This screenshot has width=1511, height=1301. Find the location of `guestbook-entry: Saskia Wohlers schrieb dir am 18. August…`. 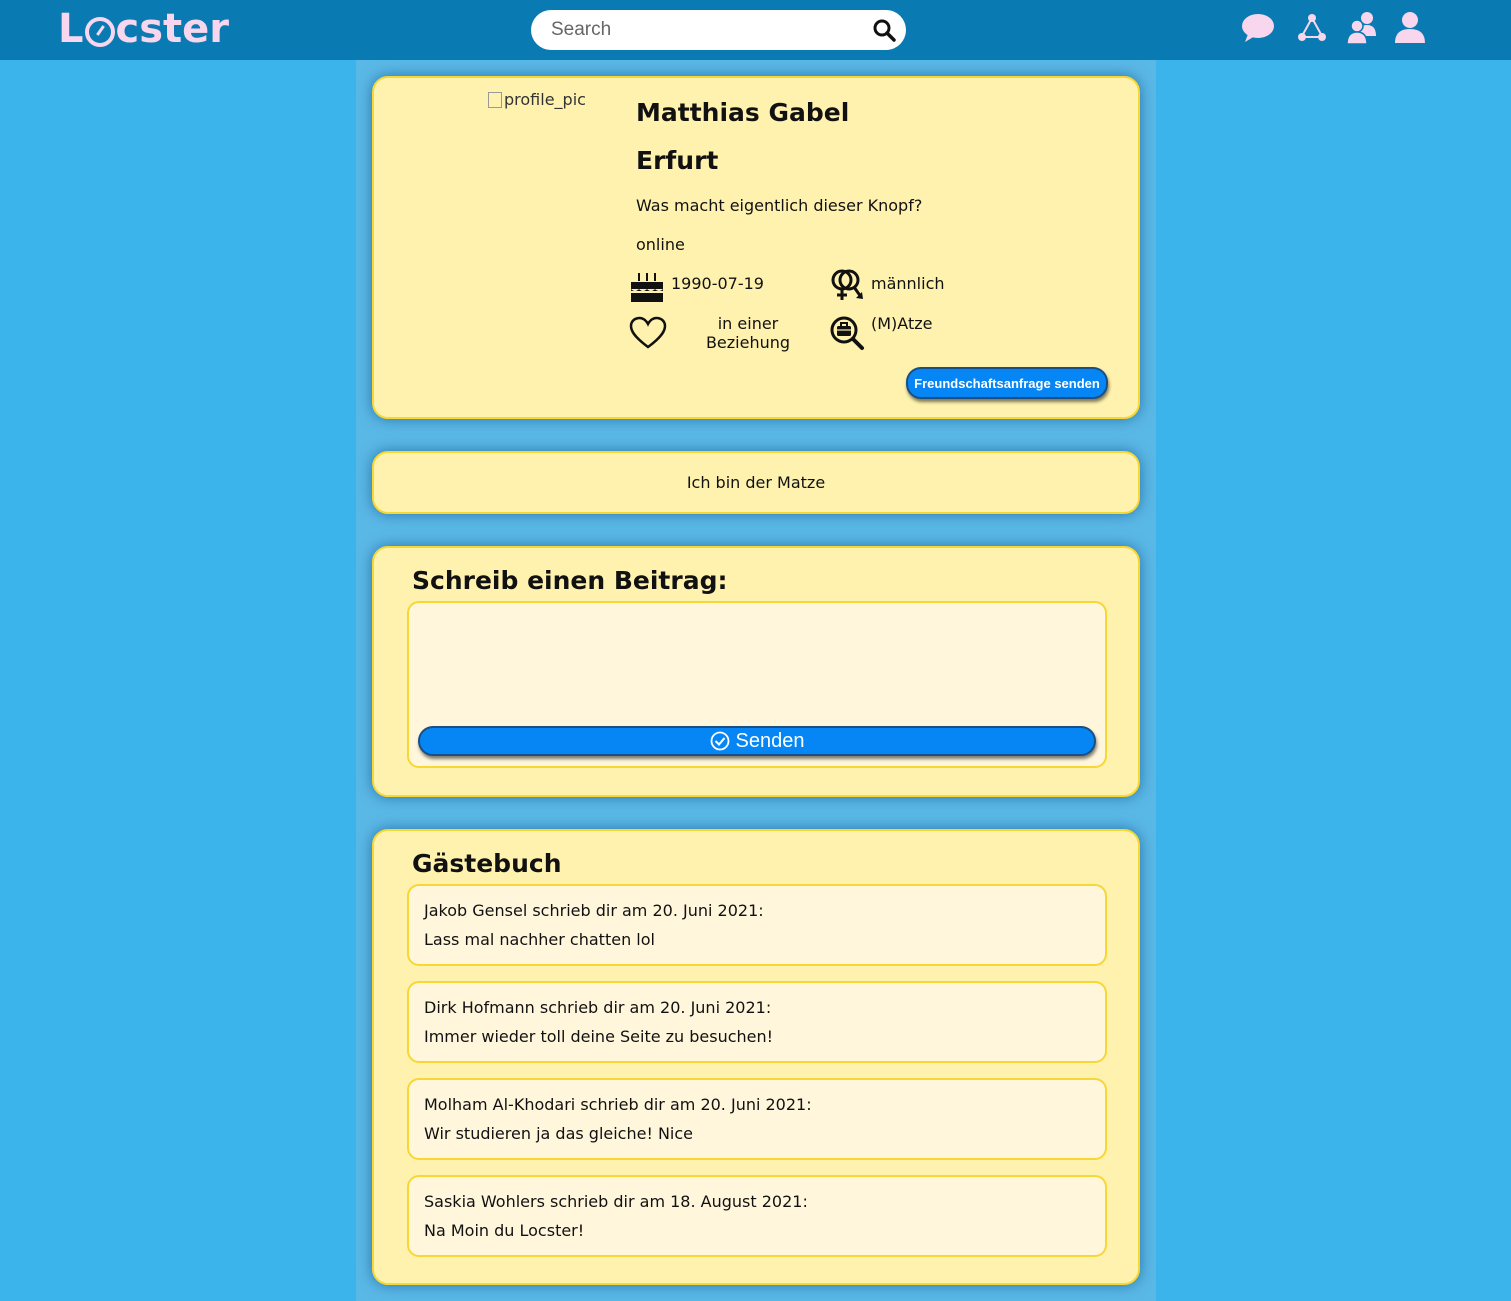

guestbook-entry: Saskia Wohlers schrieb dir am 18. August… is located at coordinates (757, 1216).